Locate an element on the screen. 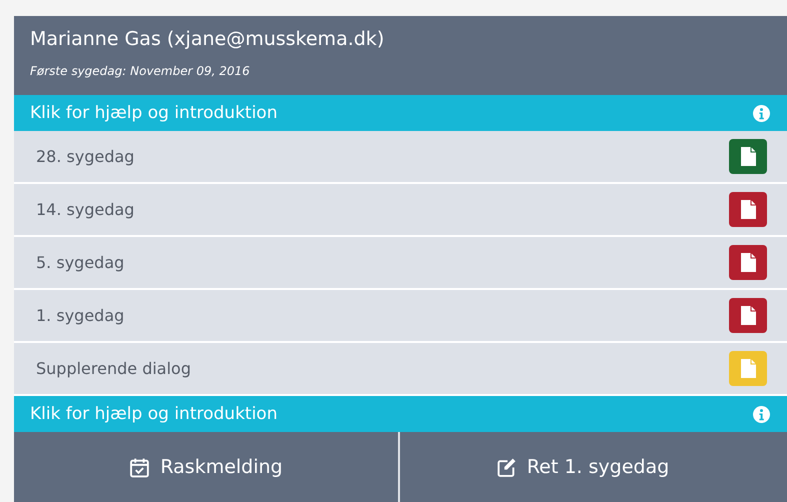 This screenshot has width=787, height=502. row-label: 5. sygedag is located at coordinates (80, 262).